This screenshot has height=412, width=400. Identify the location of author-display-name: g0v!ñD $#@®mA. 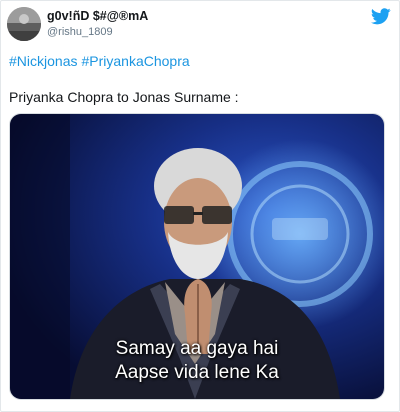
(97, 16).